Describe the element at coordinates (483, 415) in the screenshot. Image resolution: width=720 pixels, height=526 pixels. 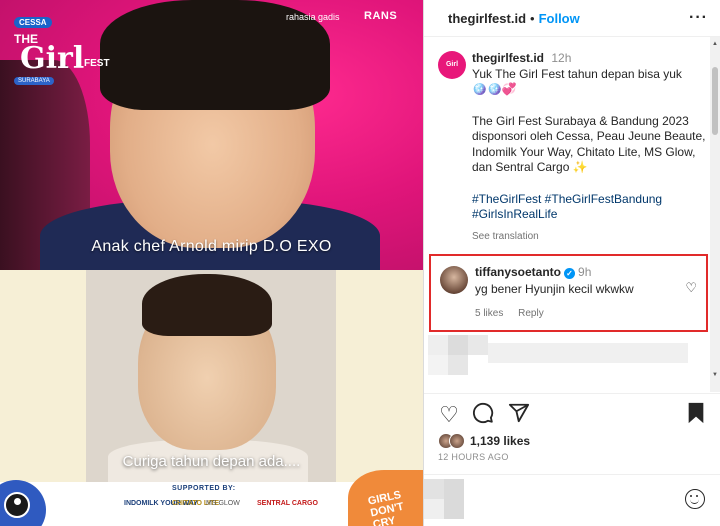
I see `comment-icon` at that location.